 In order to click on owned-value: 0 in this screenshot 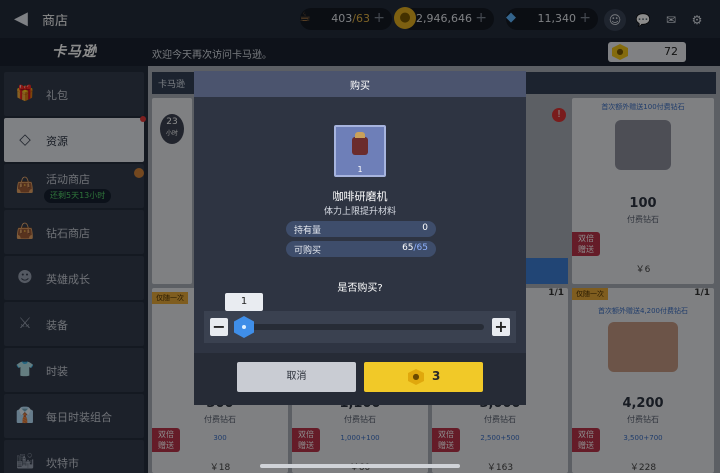, I will do `click(425, 228)`.